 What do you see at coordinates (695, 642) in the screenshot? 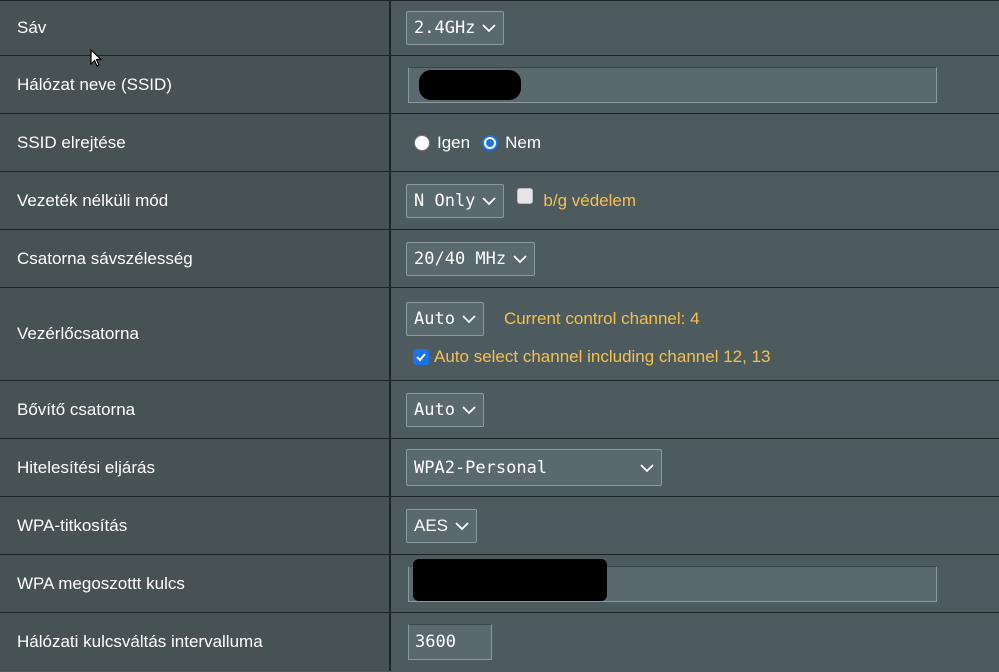
I see `rekey-cell: 3600` at bounding box center [695, 642].